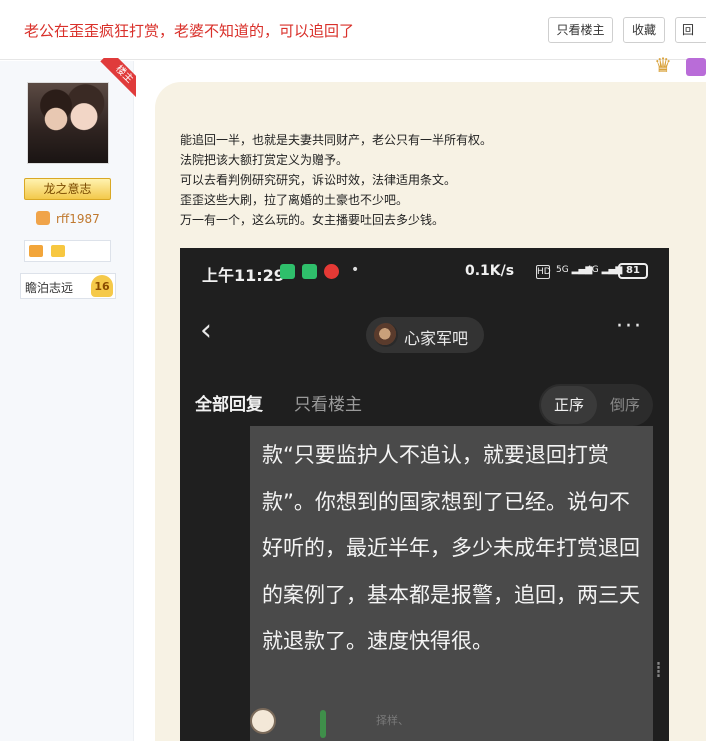 This screenshot has height=741, width=706. Describe the element at coordinates (189, 31) in the screenshot. I see `thread-title: 老公在歪歪疯狂打赏，老婆不知道的，可以追回了` at that location.